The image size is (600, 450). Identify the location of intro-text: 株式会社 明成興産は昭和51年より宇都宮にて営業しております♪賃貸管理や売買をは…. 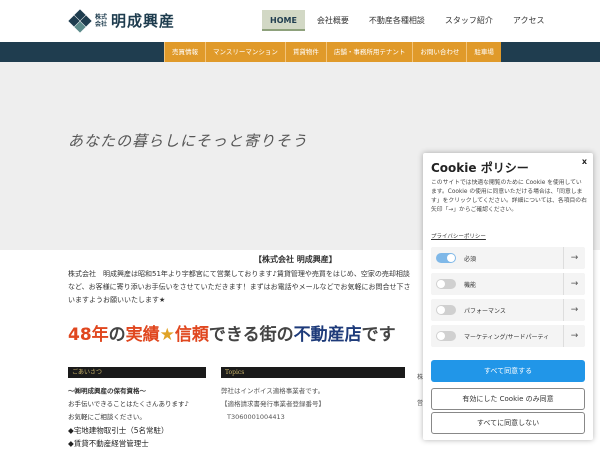
(239, 287).